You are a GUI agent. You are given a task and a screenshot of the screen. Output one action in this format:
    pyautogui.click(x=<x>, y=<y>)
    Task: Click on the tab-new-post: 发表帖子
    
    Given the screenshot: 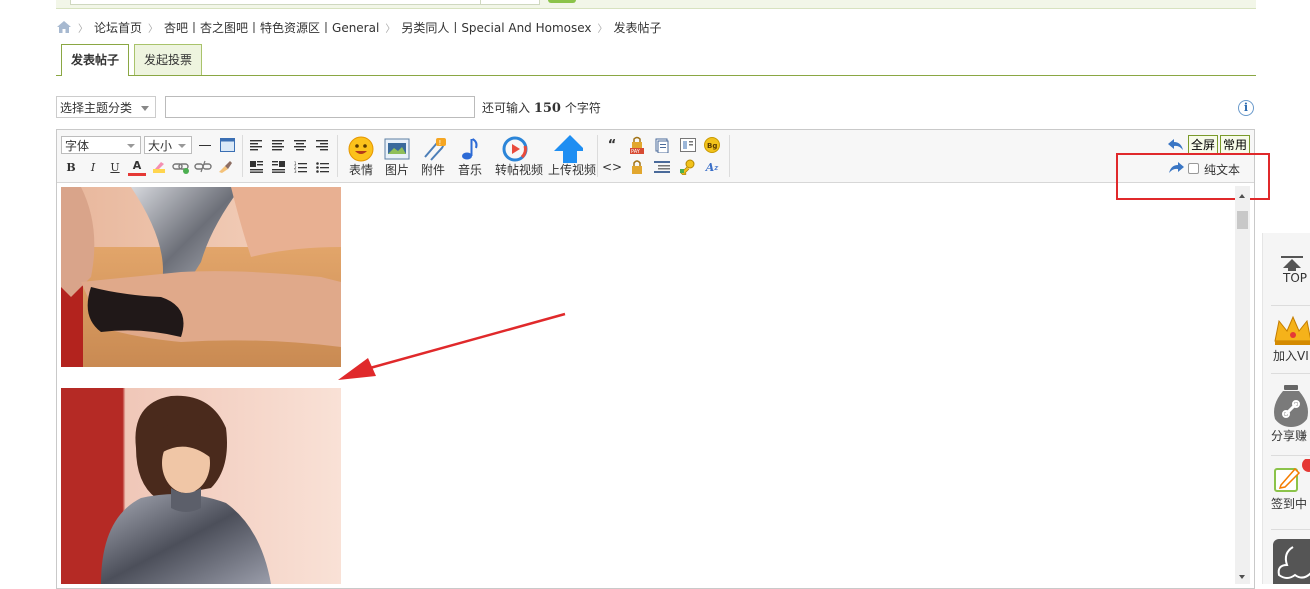 What is the action you would take?
    pyautogui.click(x=95, y=60)
    